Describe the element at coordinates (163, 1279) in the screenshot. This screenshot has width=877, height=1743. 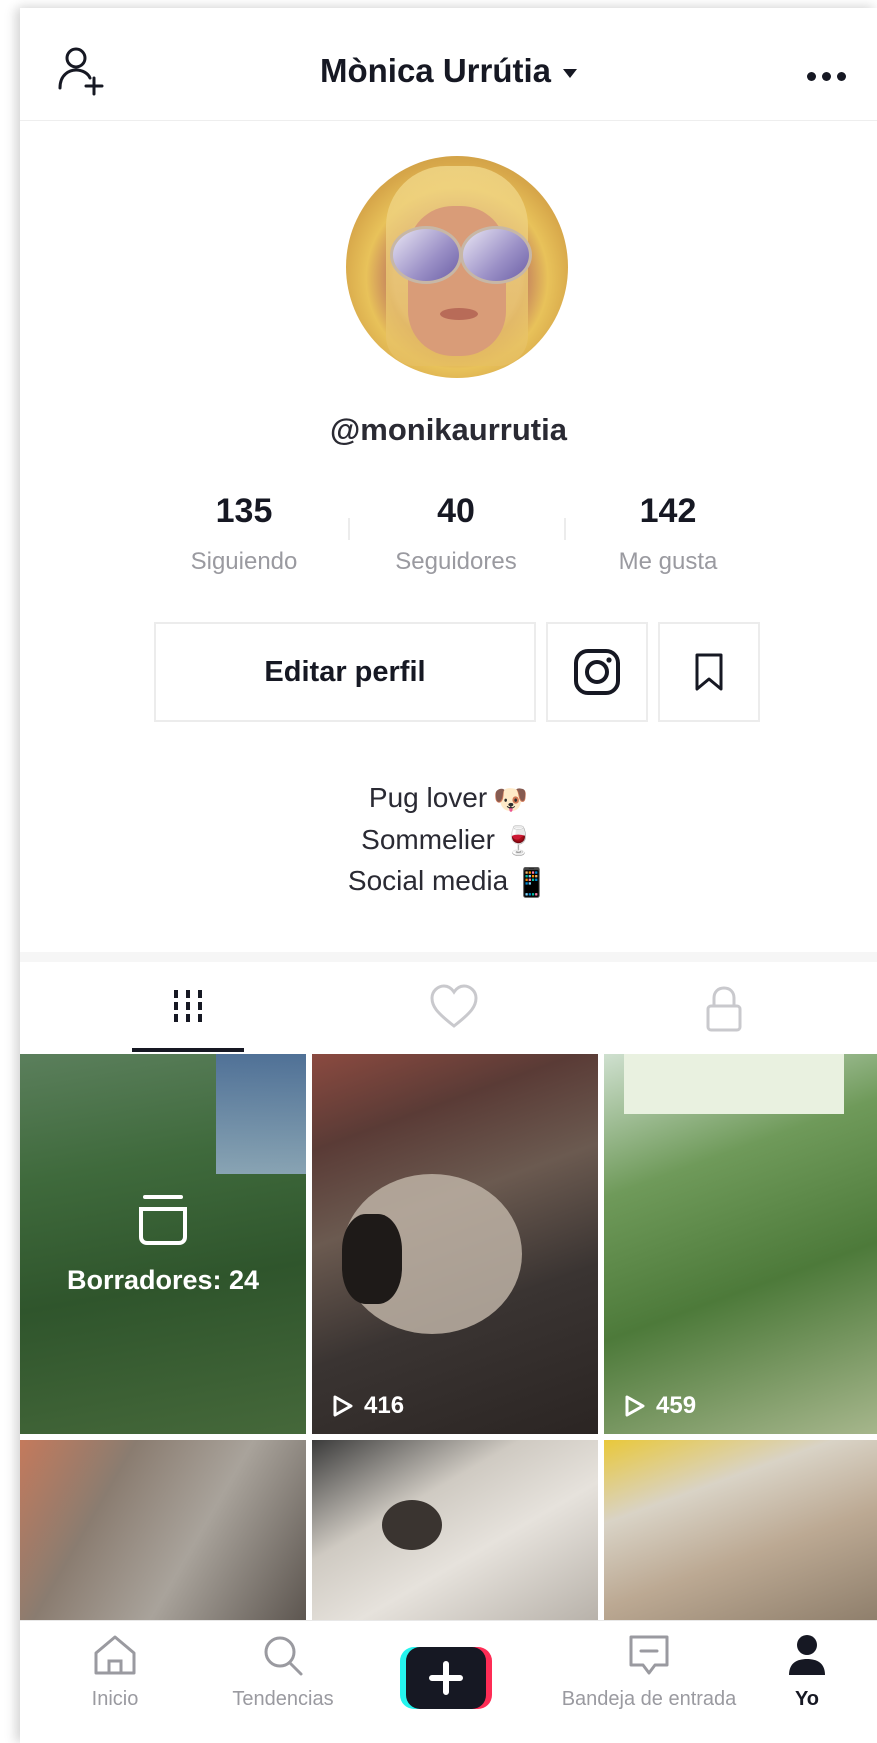
I see `drafts-label: Borradores: 24` at that location.